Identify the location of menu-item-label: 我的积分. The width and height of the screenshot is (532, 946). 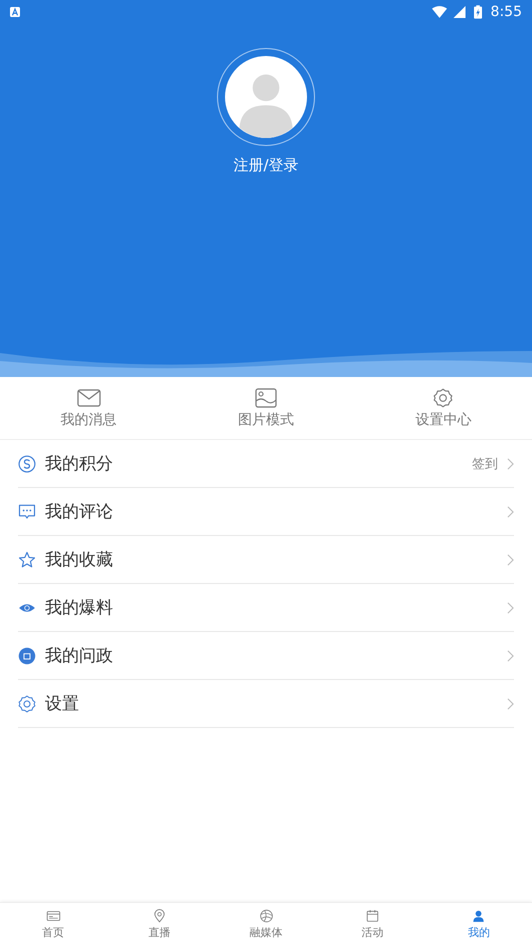
(79, 464).